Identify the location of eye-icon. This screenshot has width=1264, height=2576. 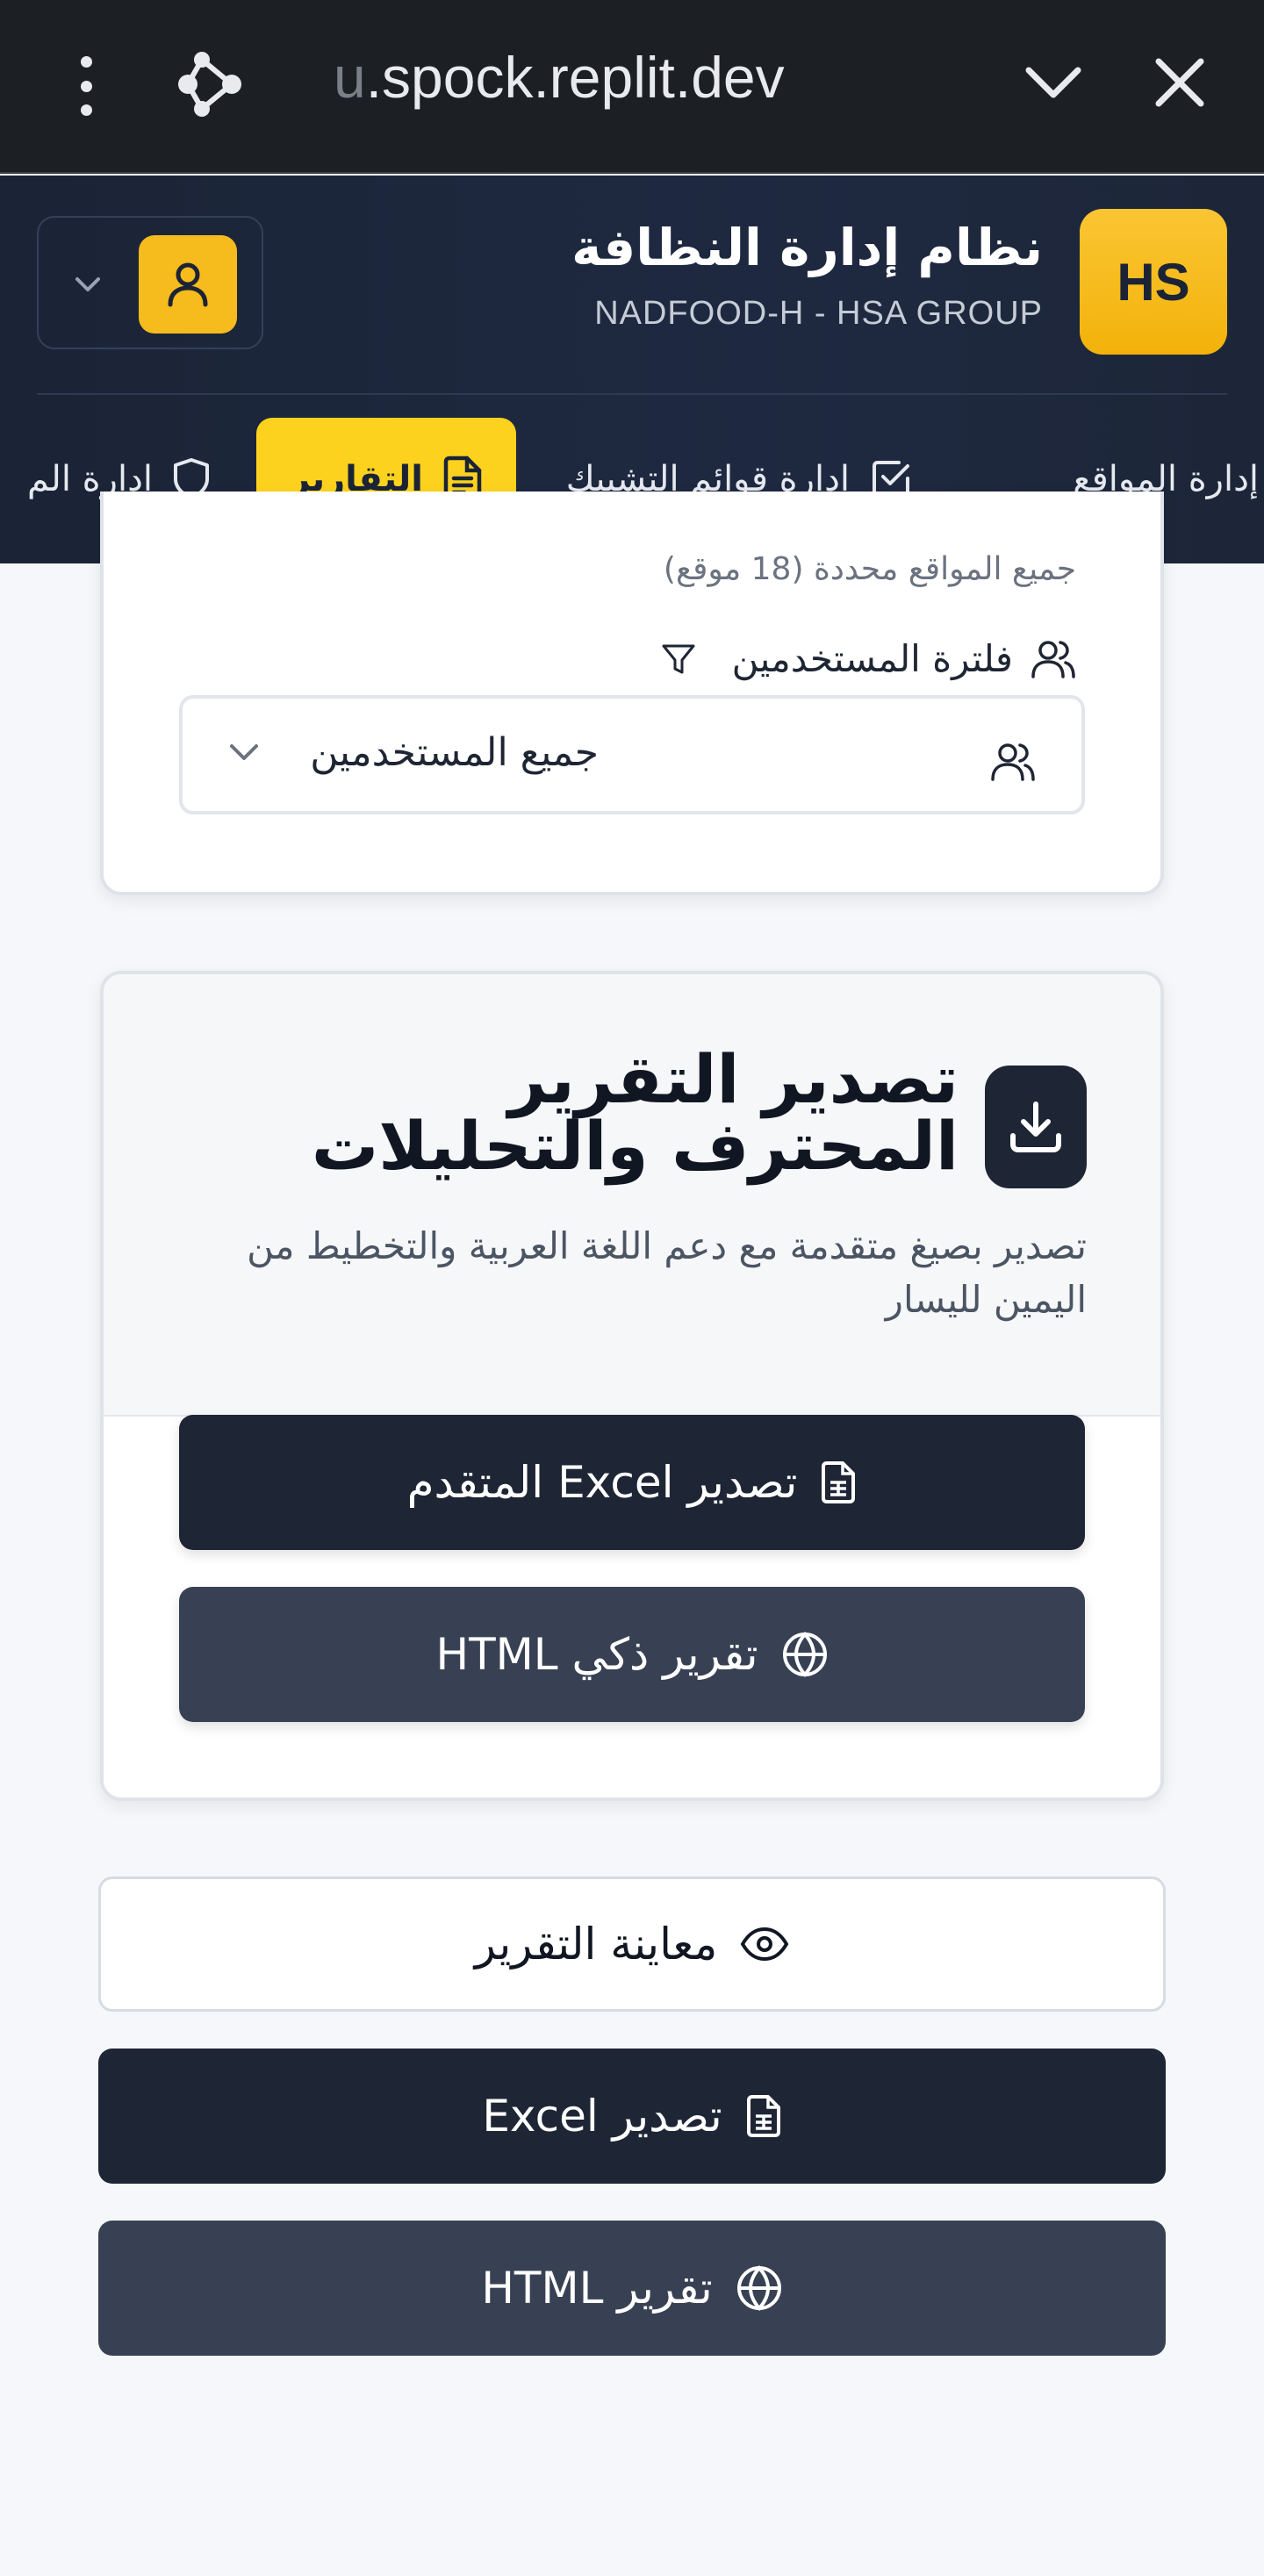
(765, 1944).